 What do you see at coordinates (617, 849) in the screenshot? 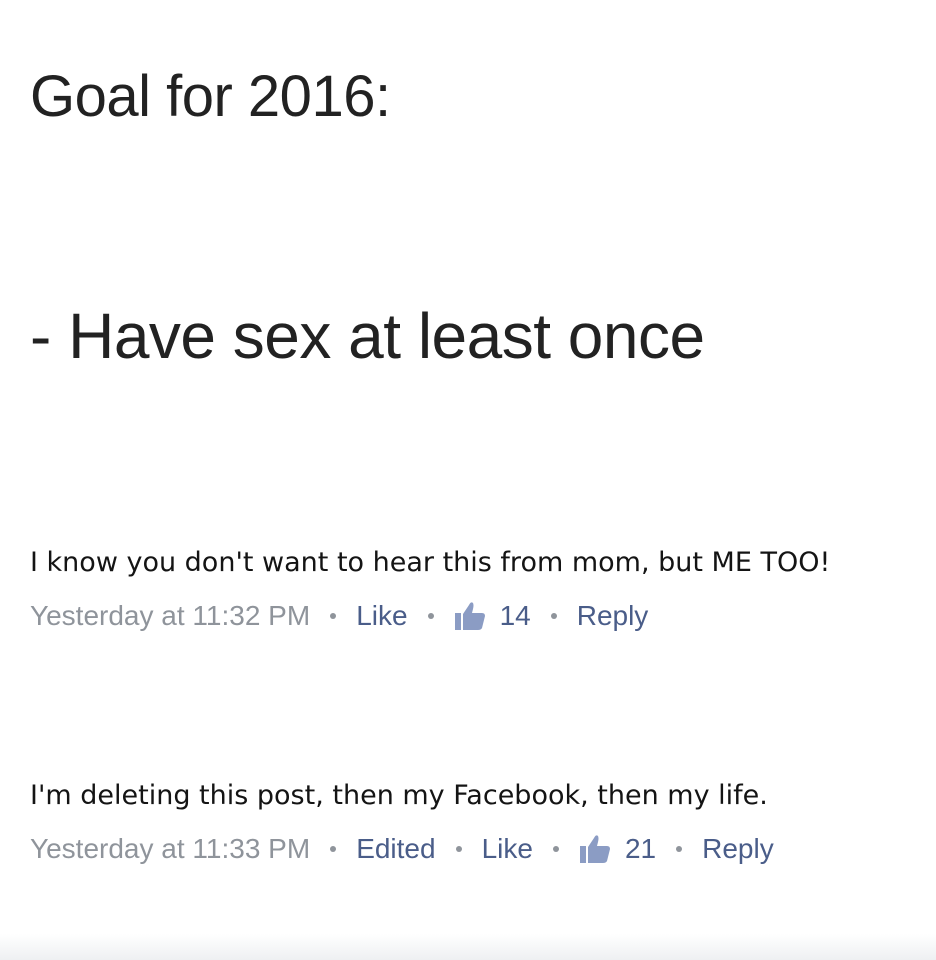
I see `like-count: 21` at bounding box center [617, 849].